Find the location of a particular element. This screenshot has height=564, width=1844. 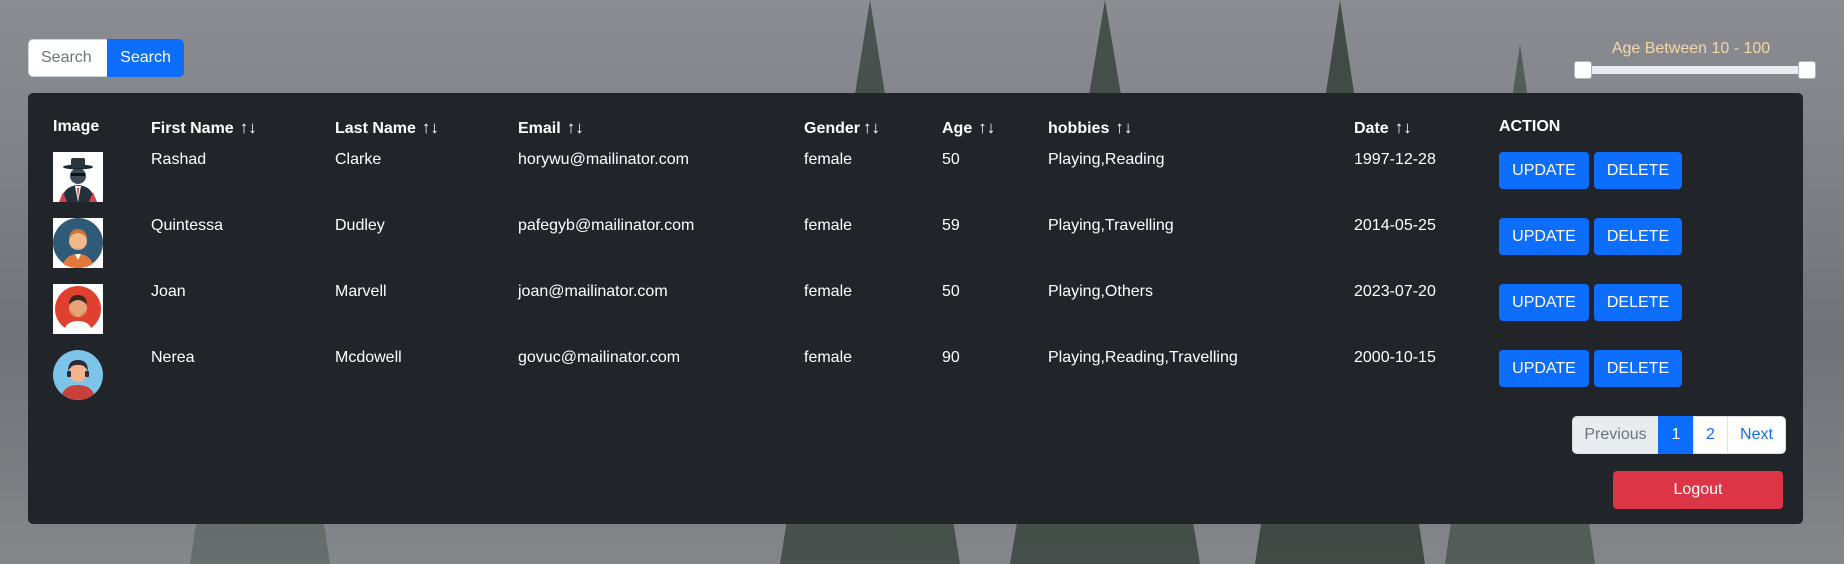

cell-age: 90 is located at coordinates (951, 357).